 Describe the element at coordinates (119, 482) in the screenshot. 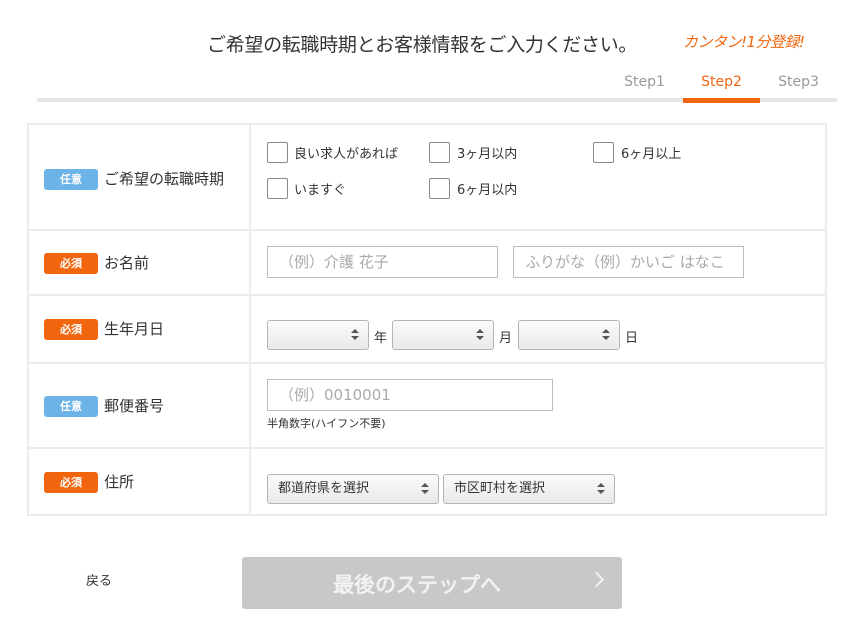

I see `address-label: 住所` at that location.